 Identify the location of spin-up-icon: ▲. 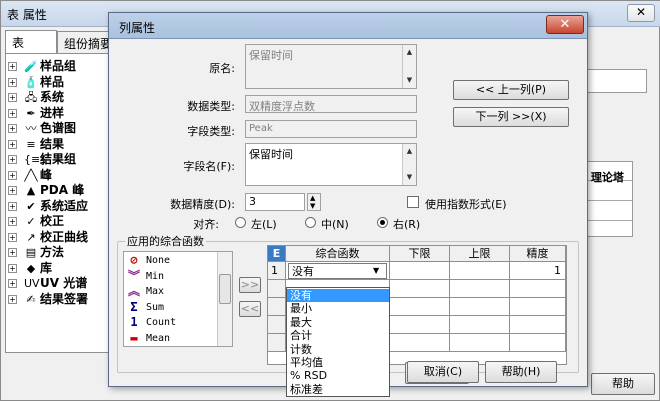
(312, 198).